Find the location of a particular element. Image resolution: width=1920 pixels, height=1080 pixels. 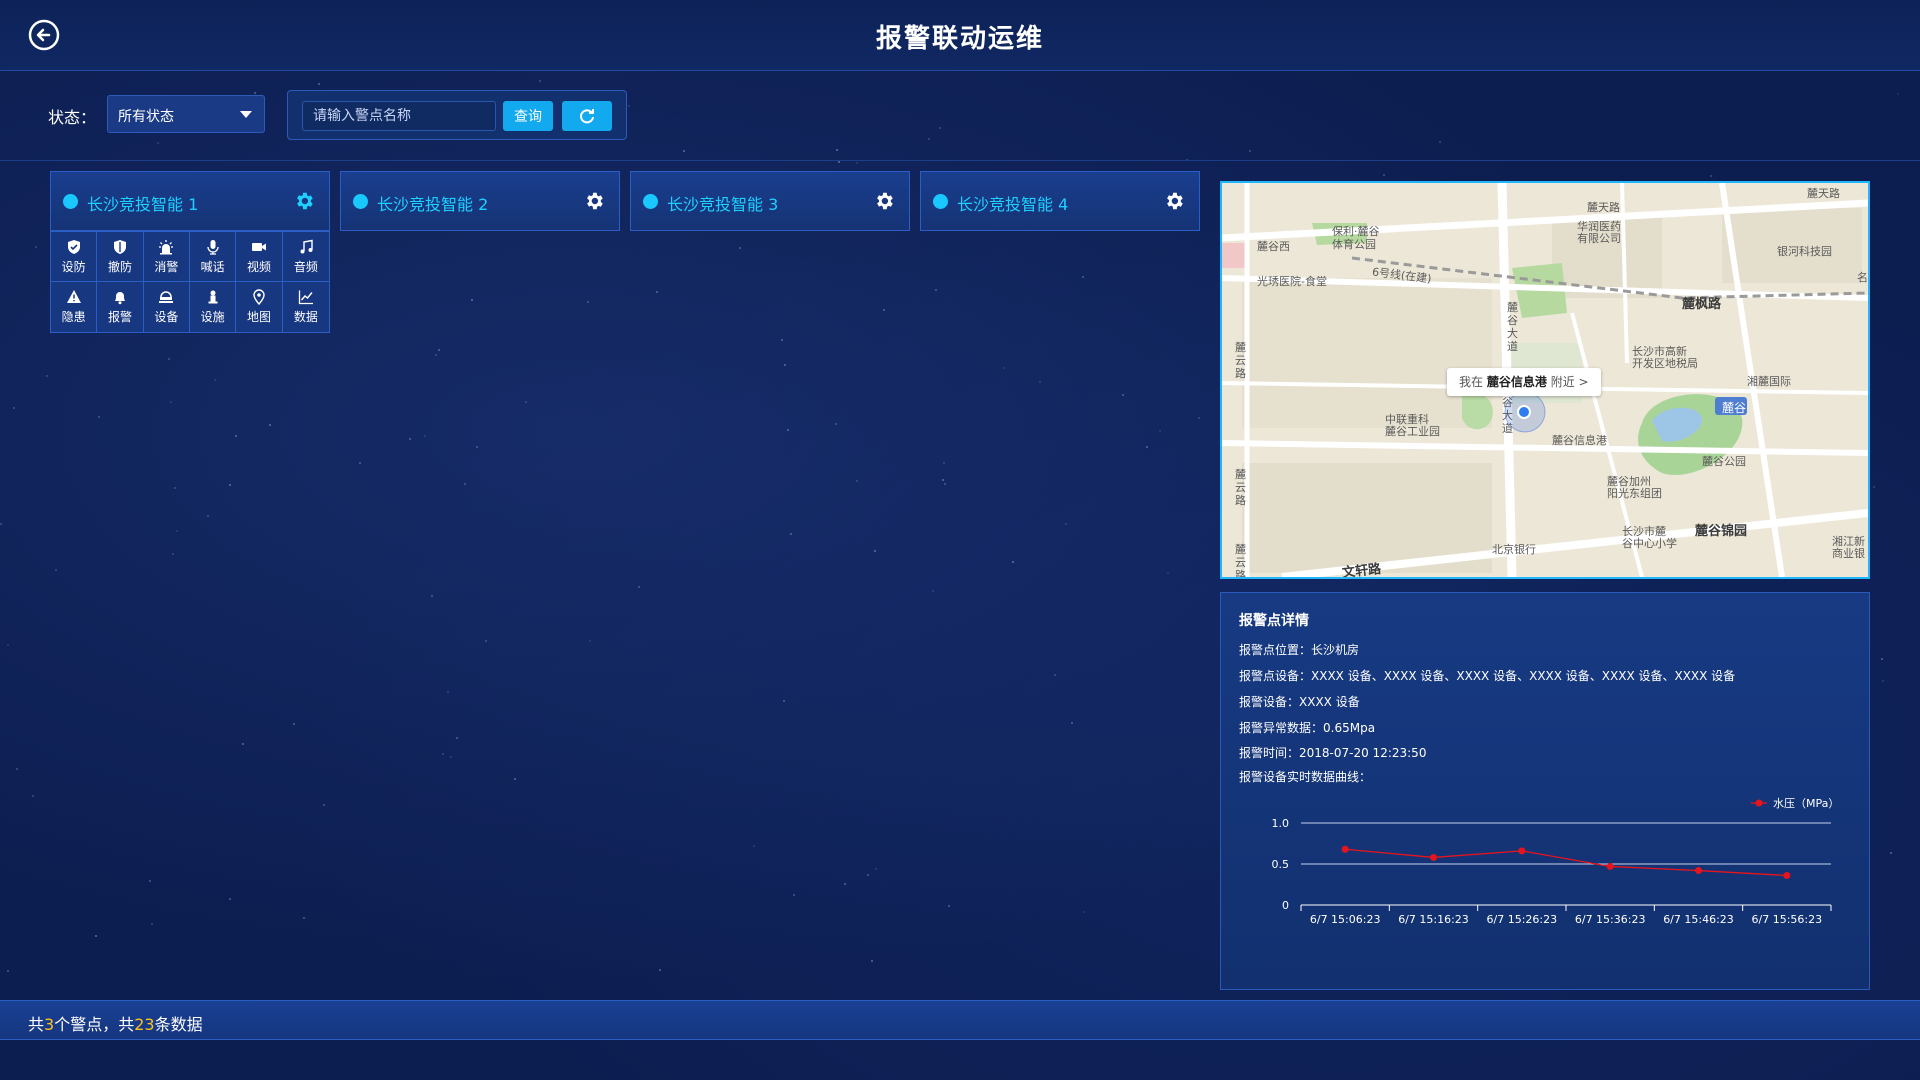

map-label: 光琇医院-食堂 is located at coordinates (1292, 281).